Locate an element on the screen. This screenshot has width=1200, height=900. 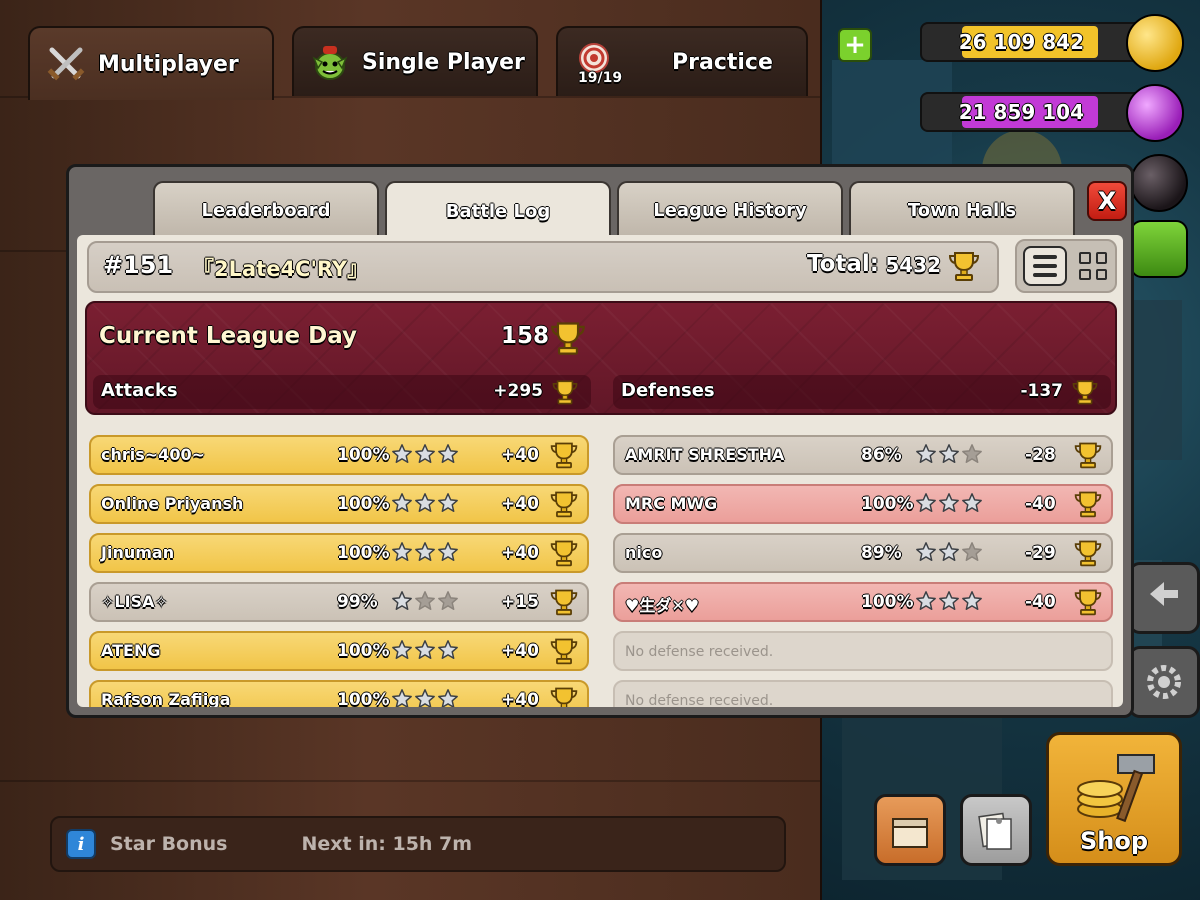
tab-multiplayer: Multiplayer is located at coordinates (151, 63).